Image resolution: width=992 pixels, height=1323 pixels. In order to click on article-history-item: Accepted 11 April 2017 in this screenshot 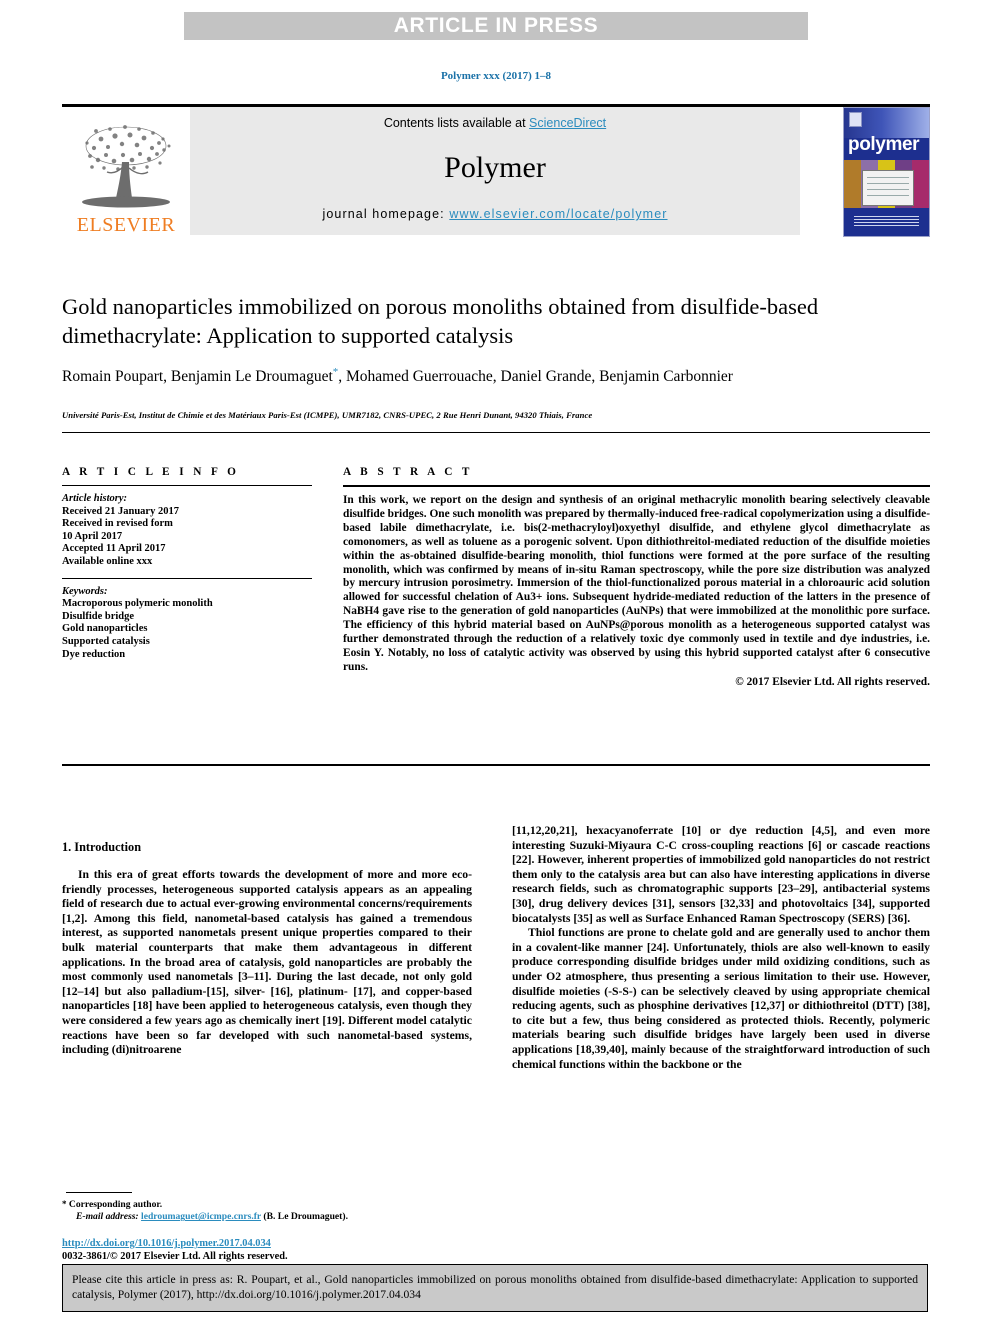, I will do `click(114, 549)`.